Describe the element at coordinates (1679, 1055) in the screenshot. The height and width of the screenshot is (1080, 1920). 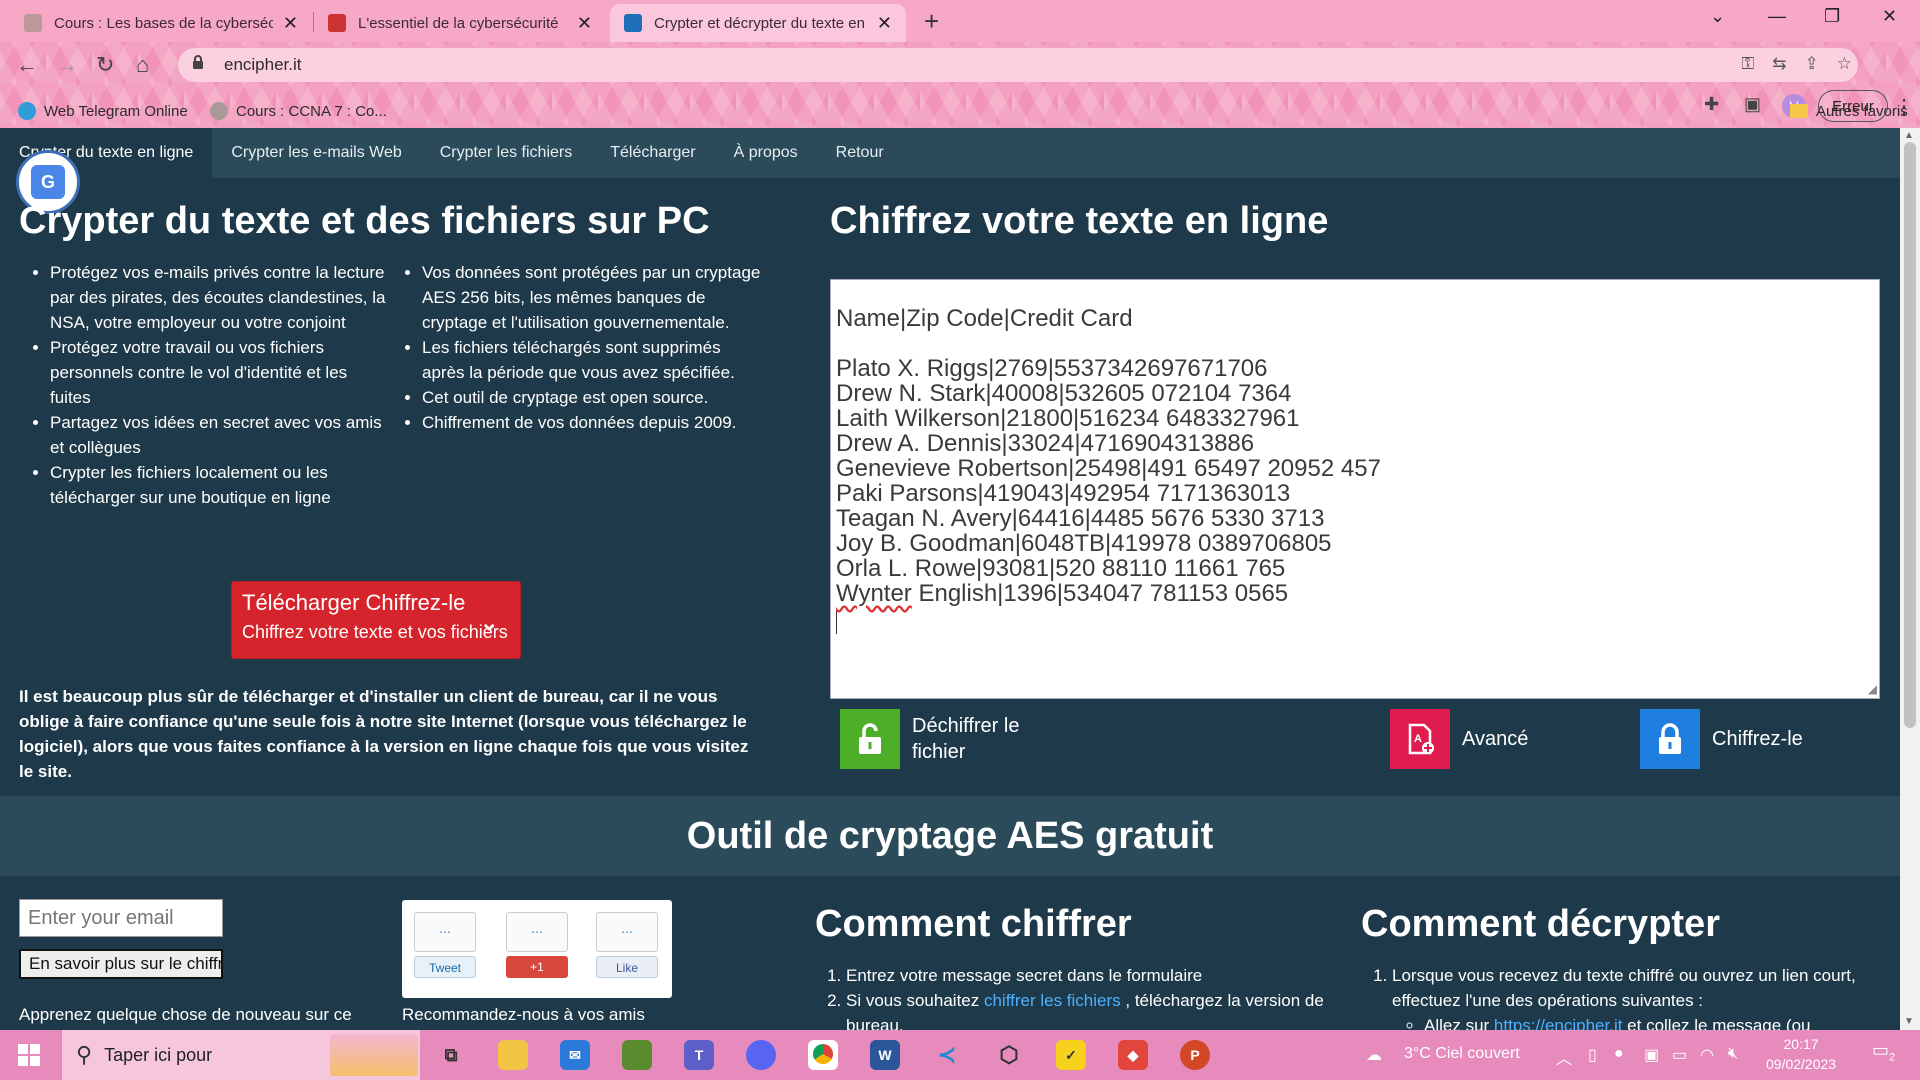
I see `tray-battery-icon: ▭` at that location.